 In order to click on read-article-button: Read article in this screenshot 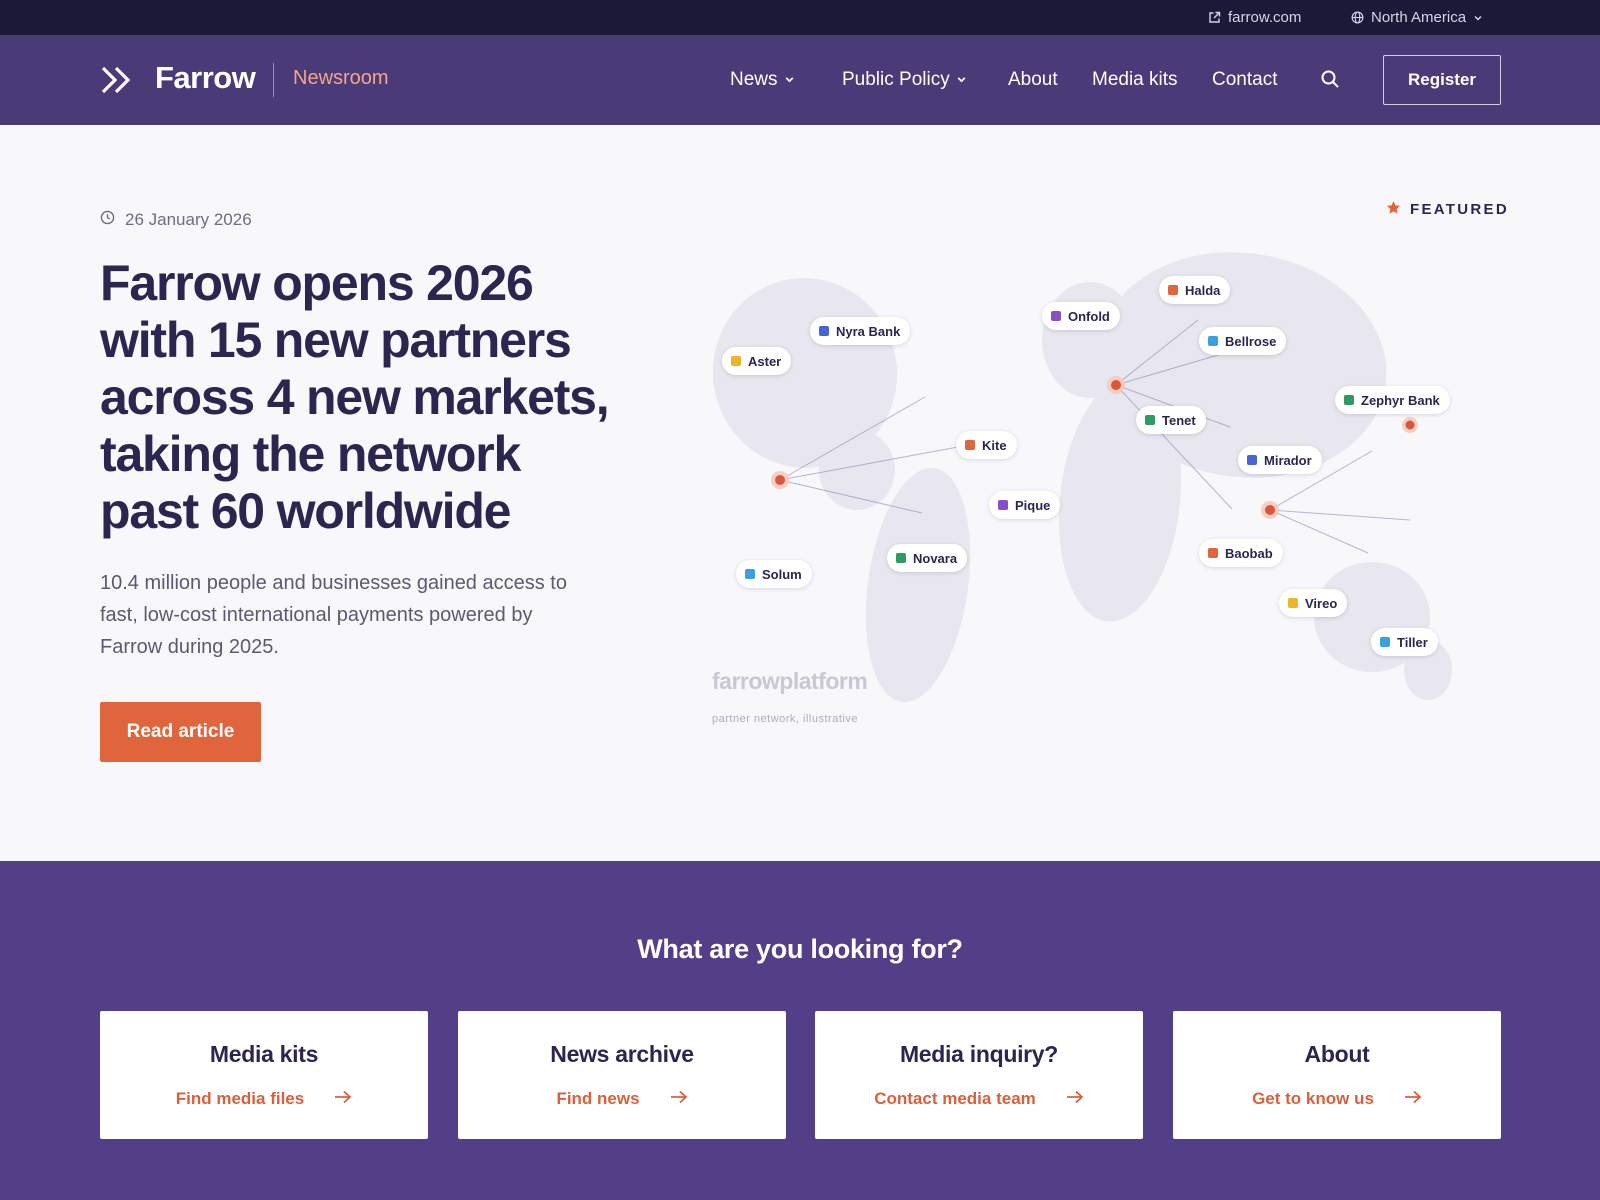, I will do `click(180, 732)`.